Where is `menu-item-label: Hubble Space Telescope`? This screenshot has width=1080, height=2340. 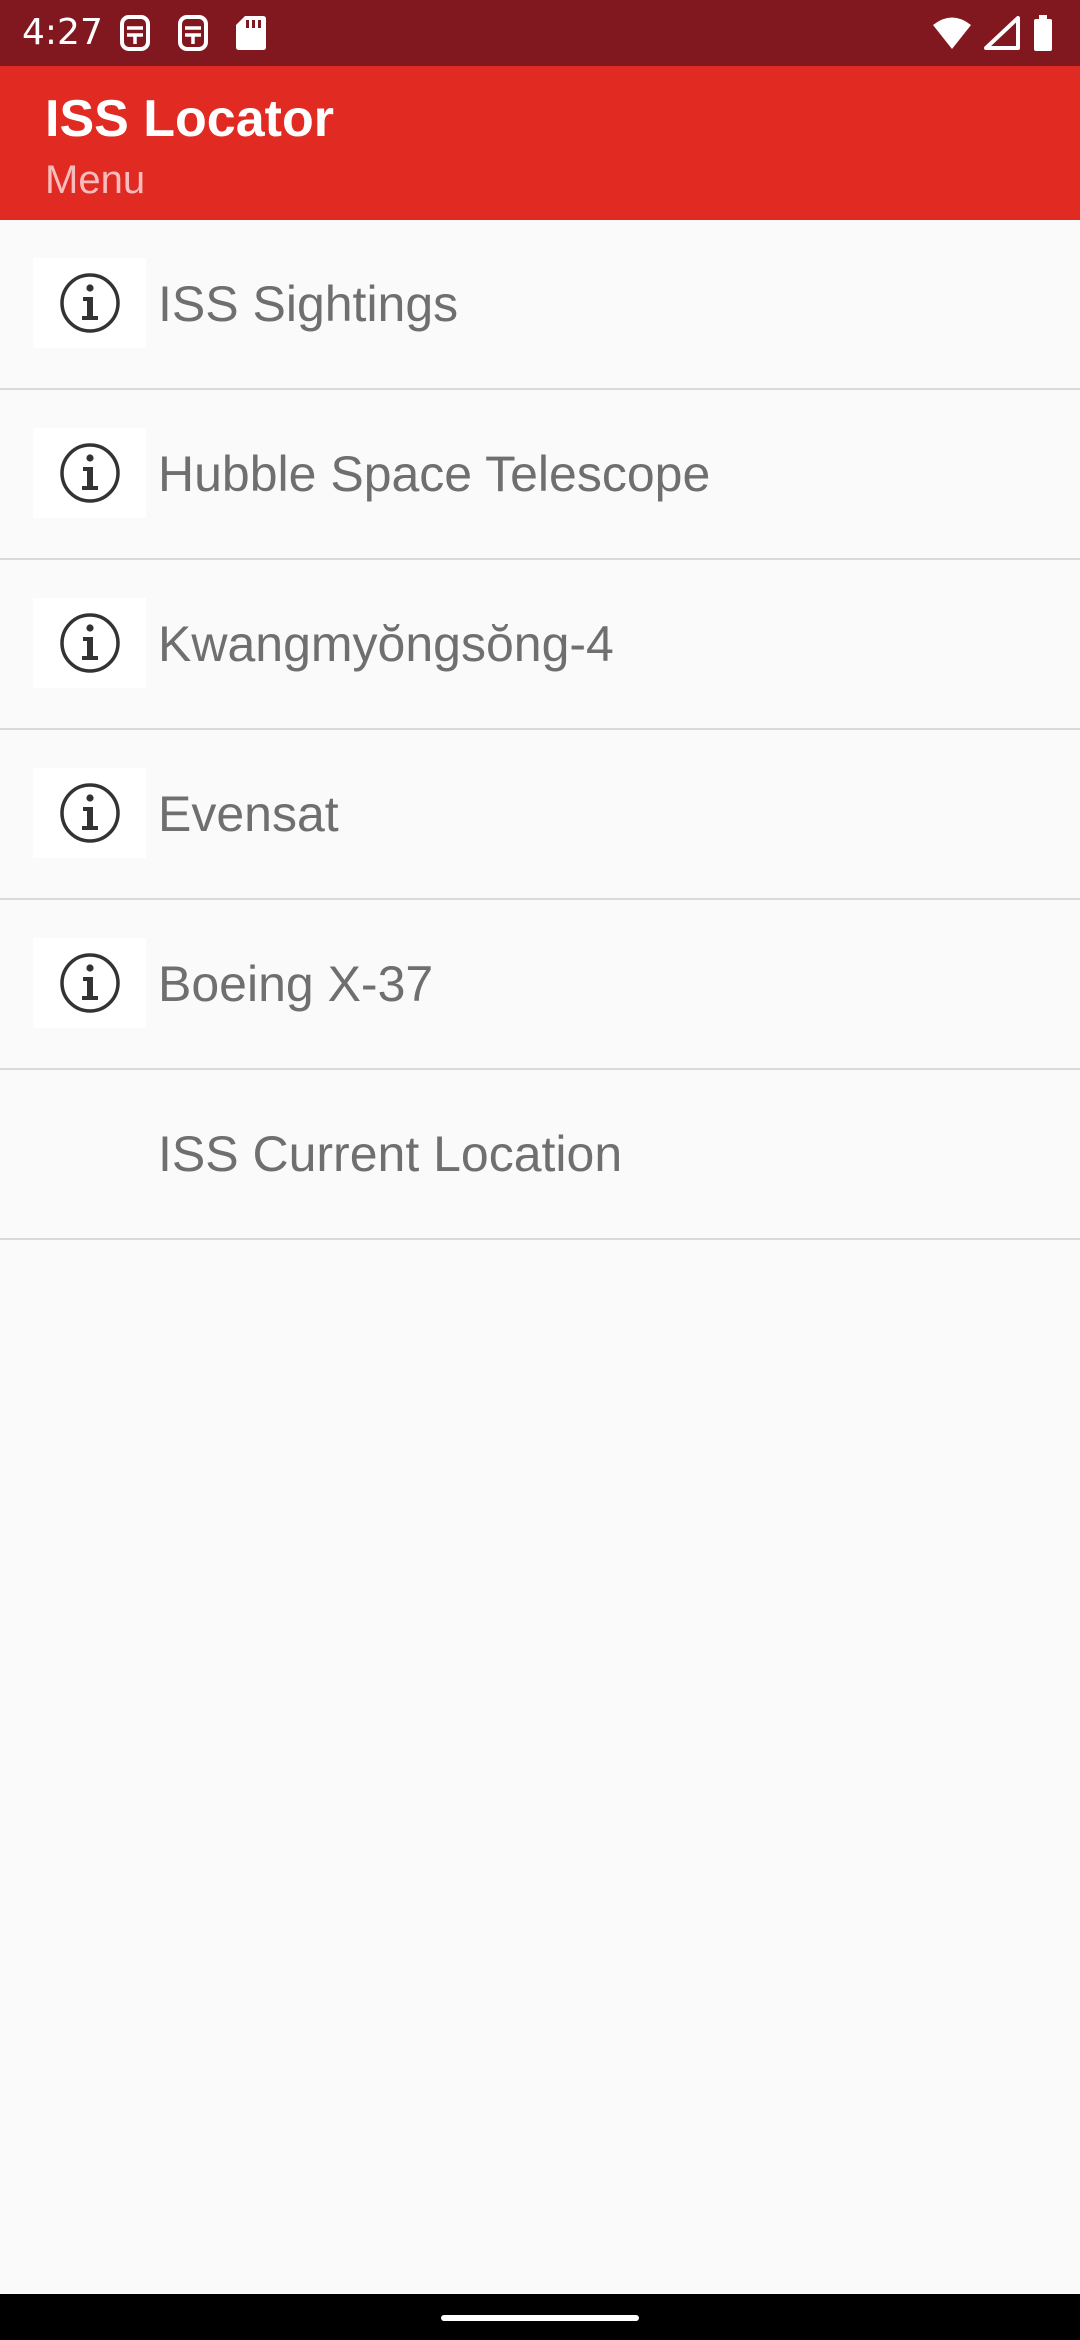
menu-item-label: Hubble Space Telescope is located at coordinates (434, 474).